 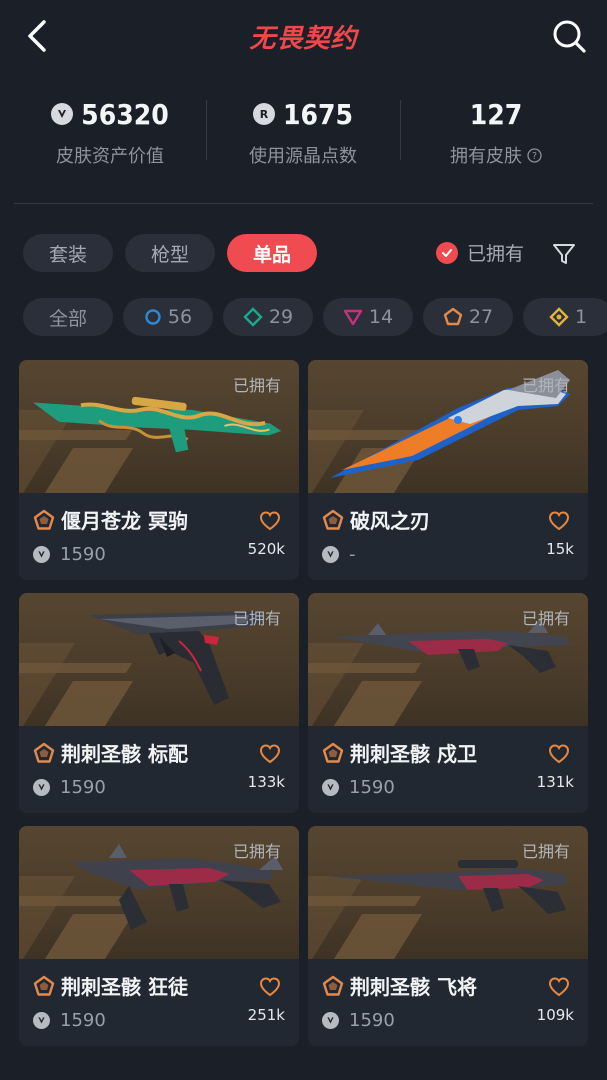 I want to click on tab-weapon-type: 枪型, so click(x=170, y=253).